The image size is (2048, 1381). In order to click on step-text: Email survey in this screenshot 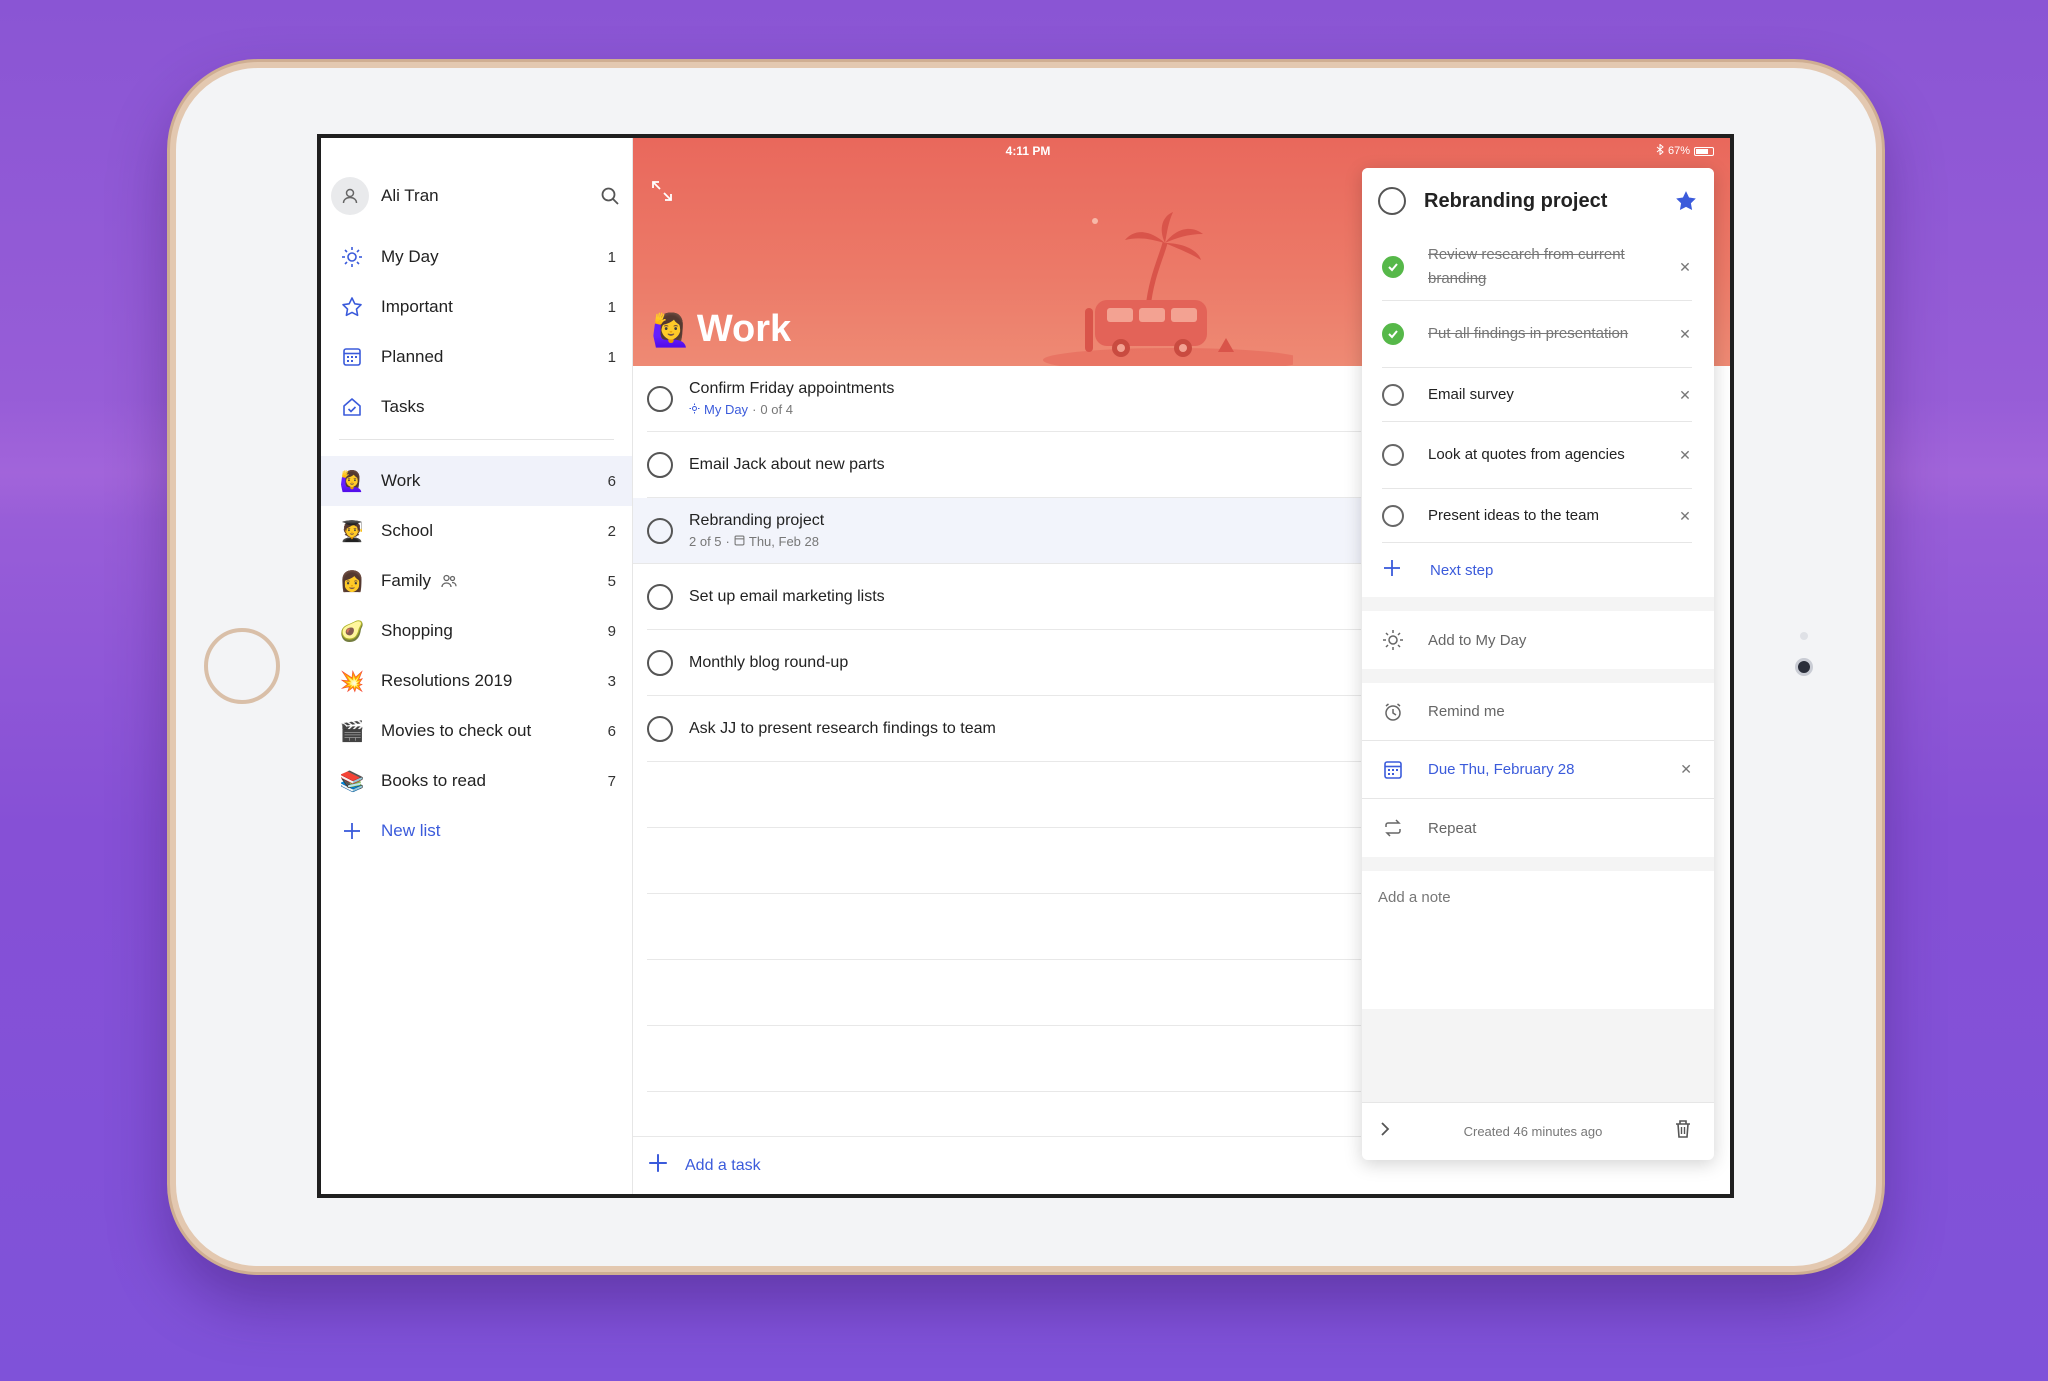, I will do `click(1553, 395)`.